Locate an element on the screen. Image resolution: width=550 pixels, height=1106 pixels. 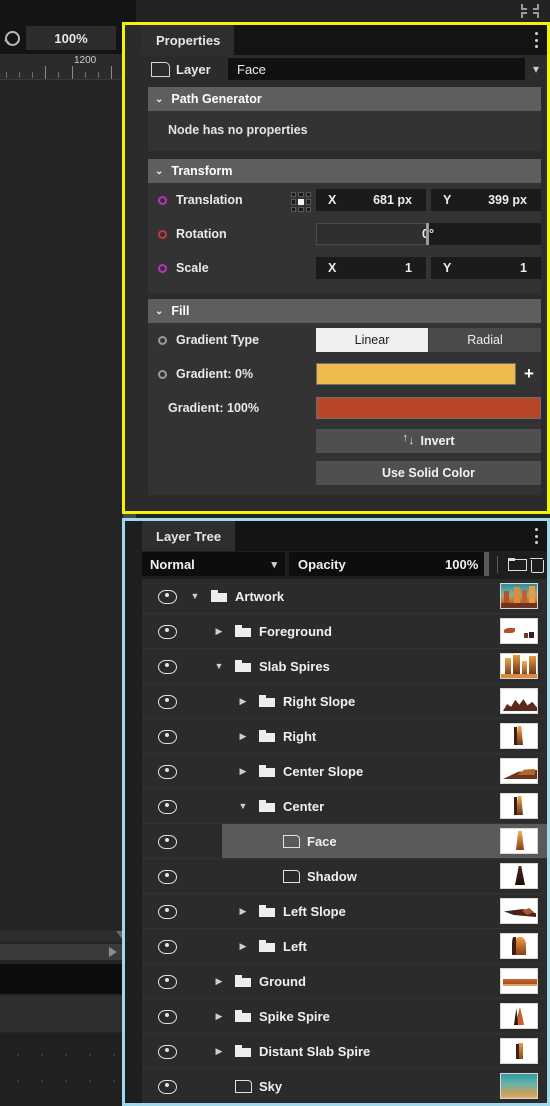
lower-panel-bar is located at coordinates (62, 952).